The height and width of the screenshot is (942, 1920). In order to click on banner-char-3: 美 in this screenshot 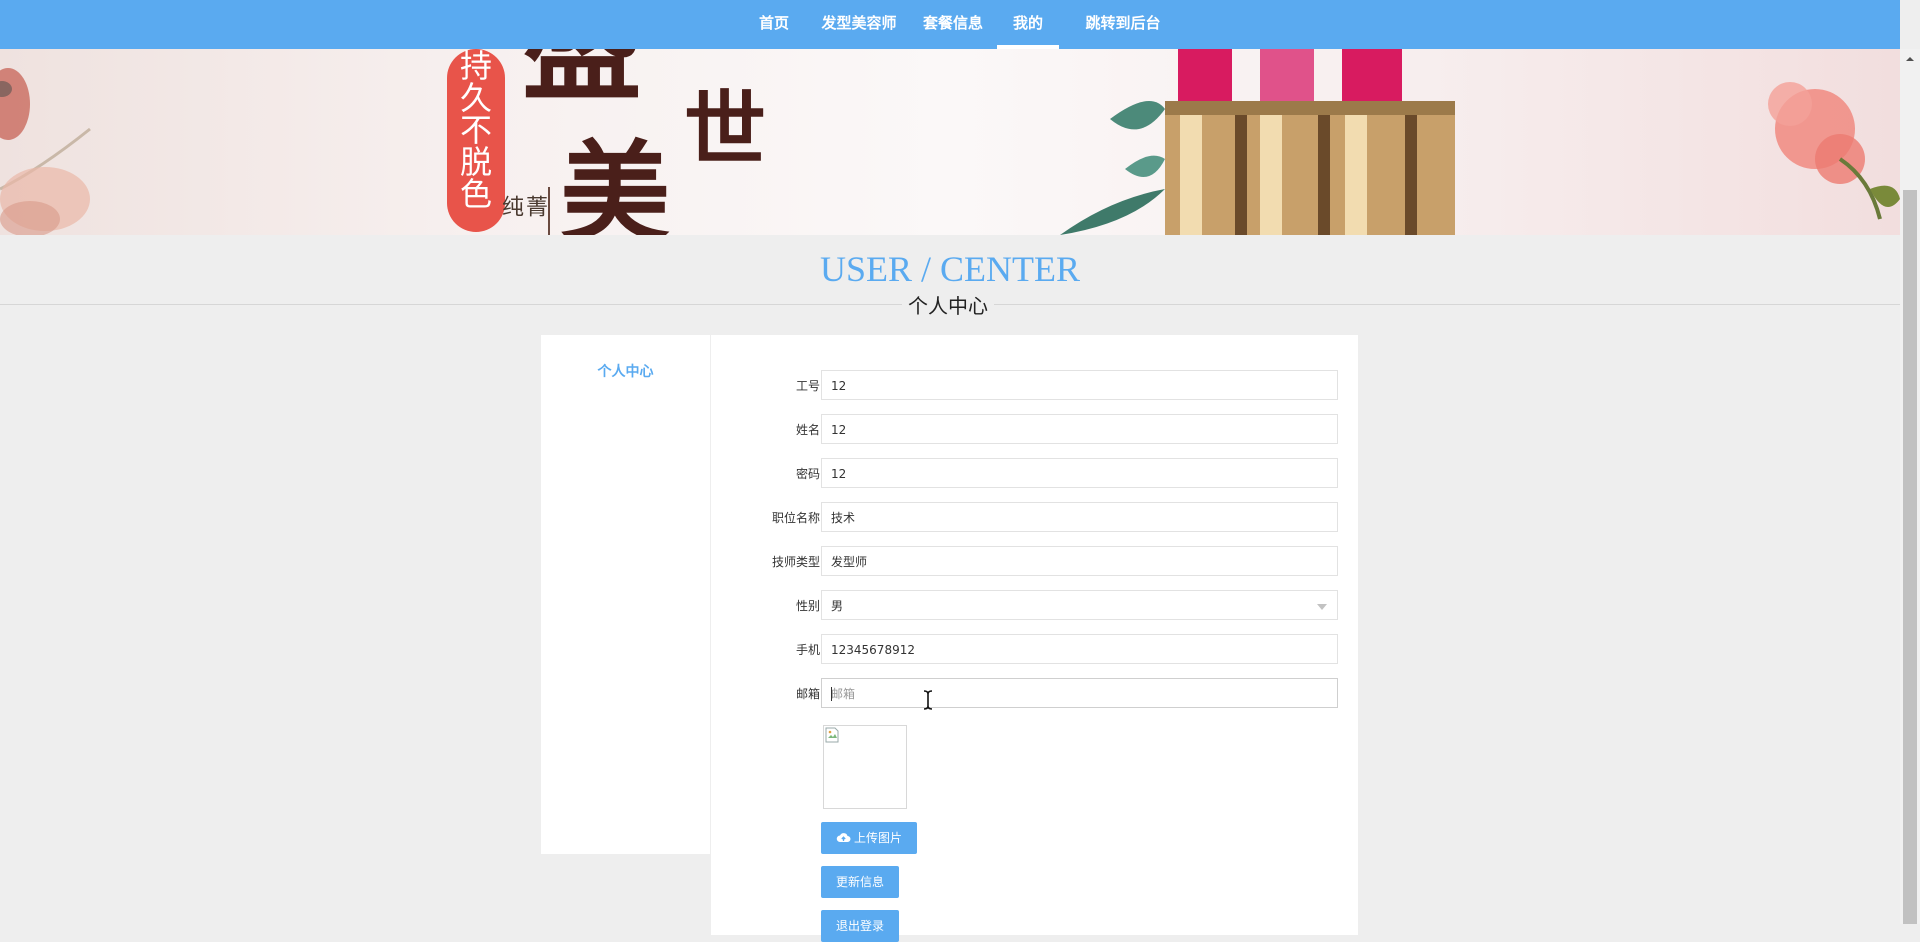, I will do `click(615, 182)`.